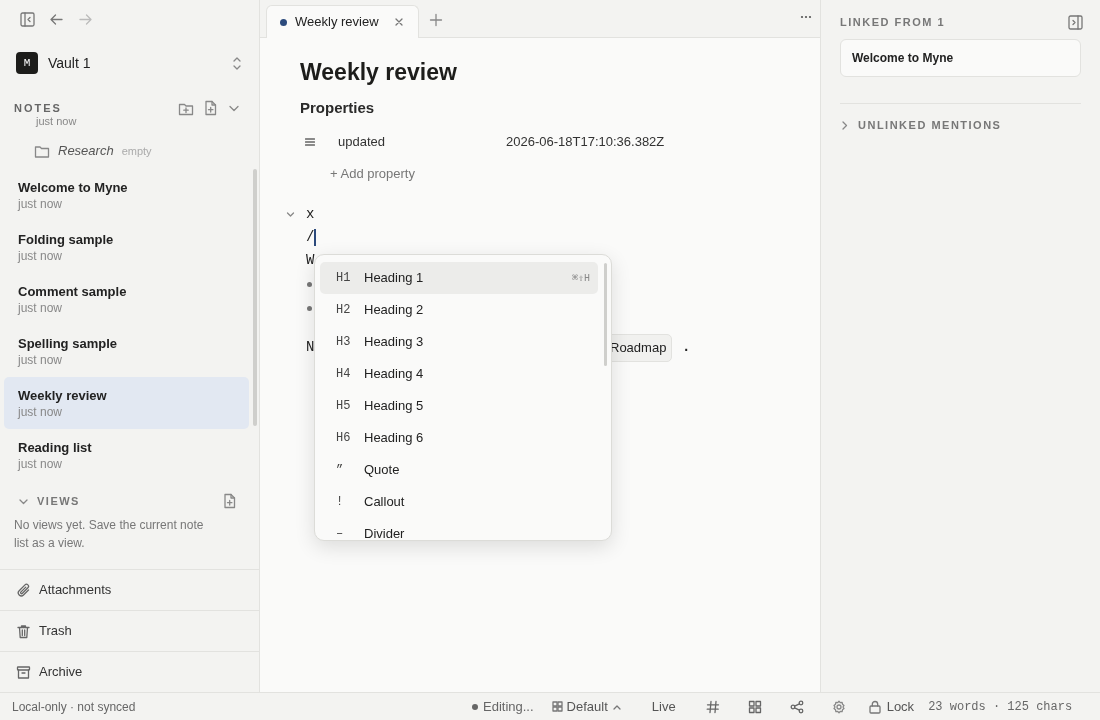  What do you see at coordinates (344, 406) in the screenshot?
I see `menu-item-glyph: H5` at bounding box center [344, 406].